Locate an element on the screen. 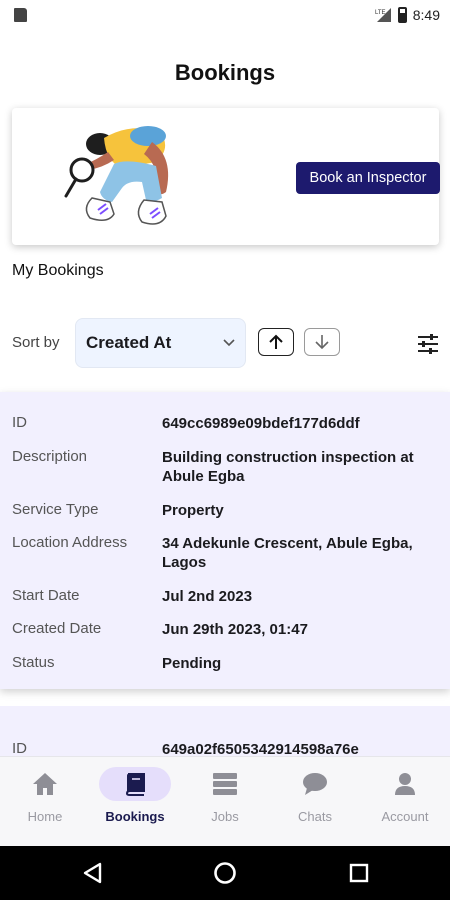 The image size is (450, 900). account-icon is located at coordinates (405, 784).